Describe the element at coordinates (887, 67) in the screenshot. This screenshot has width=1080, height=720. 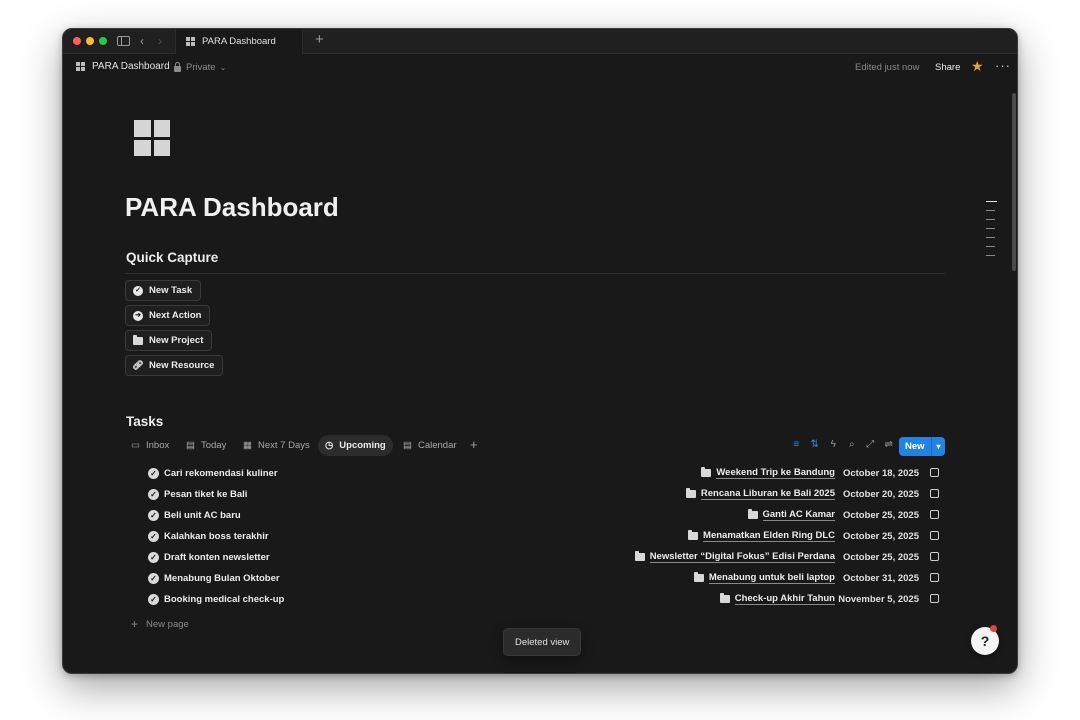
I see `edited-status: Edited just now` at that location.